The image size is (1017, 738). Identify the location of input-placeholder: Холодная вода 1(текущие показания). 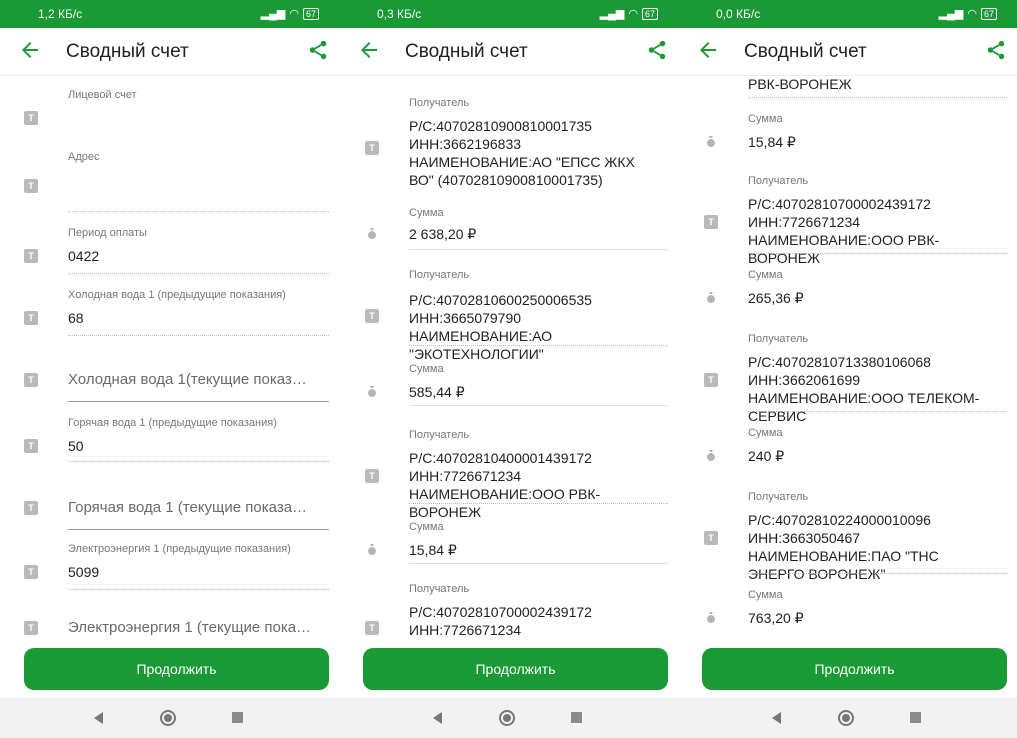
(189, 379).